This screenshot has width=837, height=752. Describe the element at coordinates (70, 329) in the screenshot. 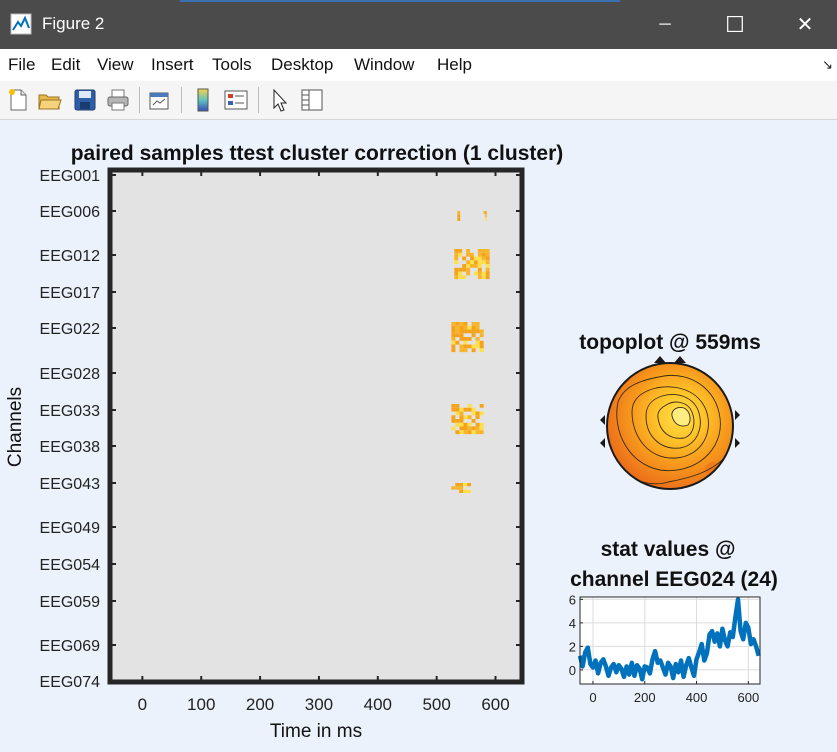

I see `heatmap-y-tick-label: EEG022` at that location.